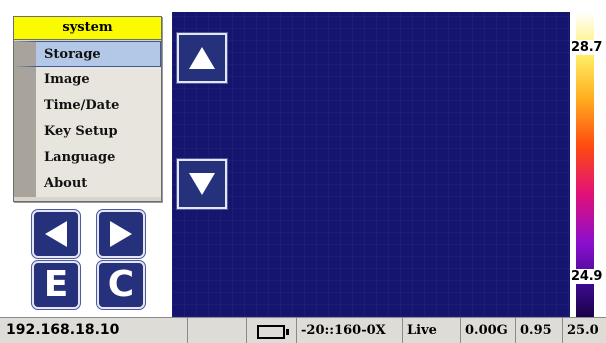  I want to click on battery-icon, so click(273, 332).